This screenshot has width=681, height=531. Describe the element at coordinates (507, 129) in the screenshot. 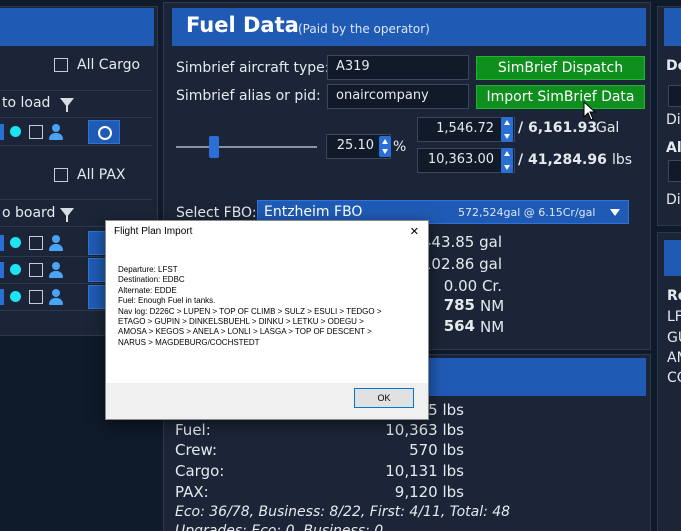

I see `gal-spinner` at that location.